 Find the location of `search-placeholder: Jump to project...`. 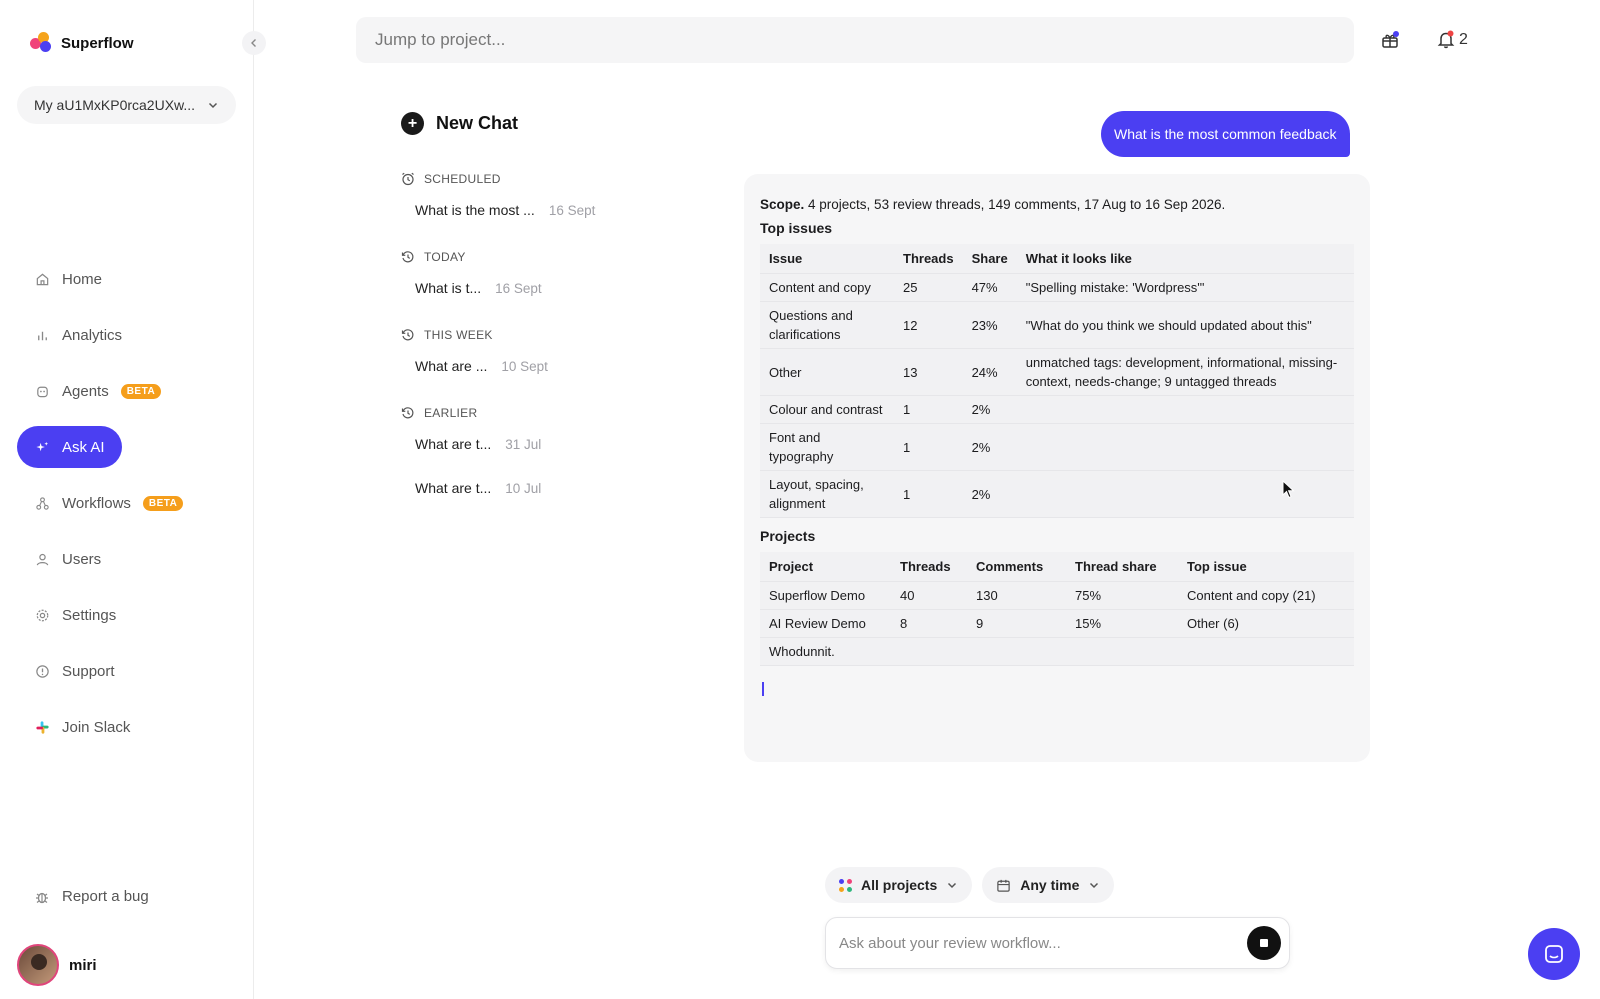

search-placeholder: Jump to project... is located at coordinates (440, 39).